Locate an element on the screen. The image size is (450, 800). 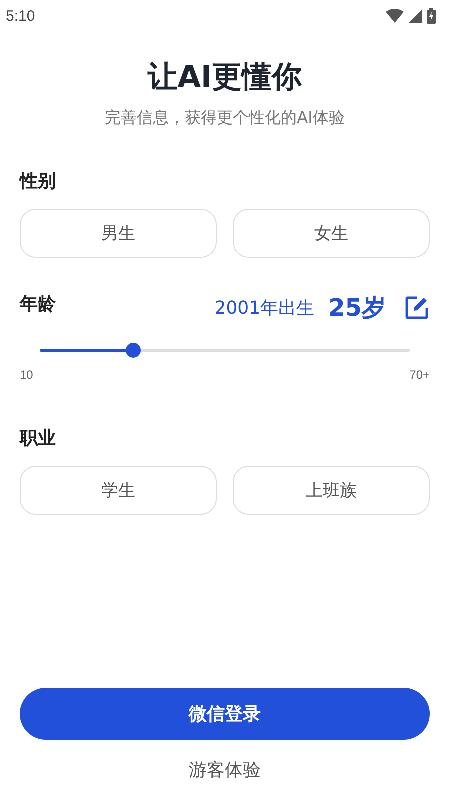
guest-link: 游客体验 is located at coordinates (225, 770).